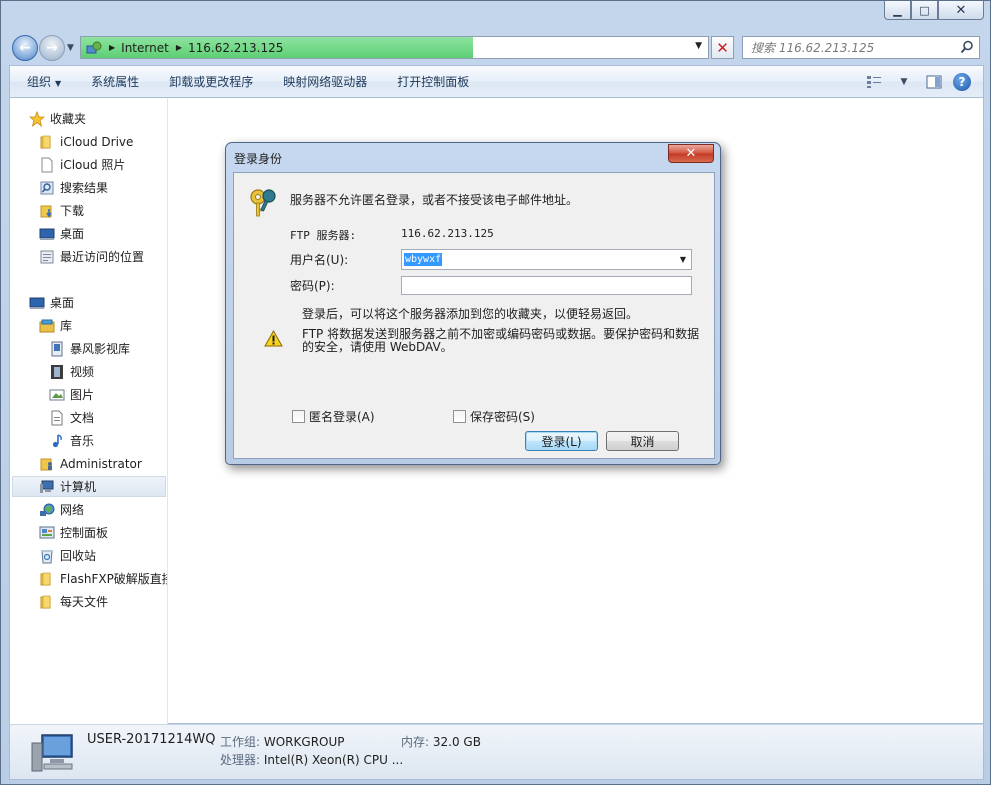 Image resolution: width=991 pixels, height=785 pixels. I want to click on minimize-icon: ▁, so click(897, 10).